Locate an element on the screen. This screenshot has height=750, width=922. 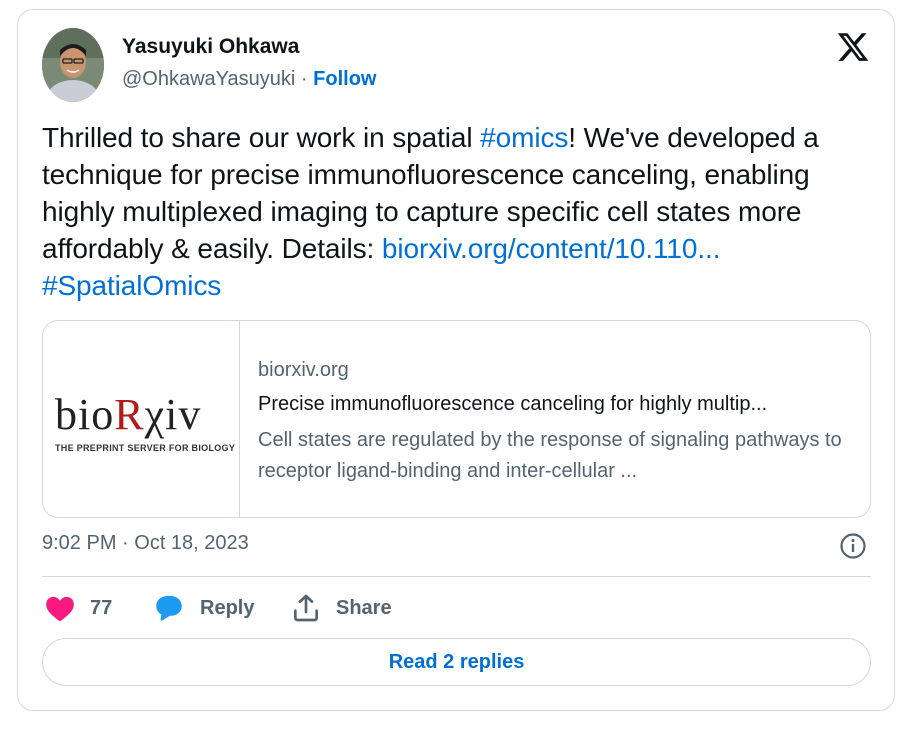
read-replies-button: Read 2 replies is located at coordinates (456, 662).